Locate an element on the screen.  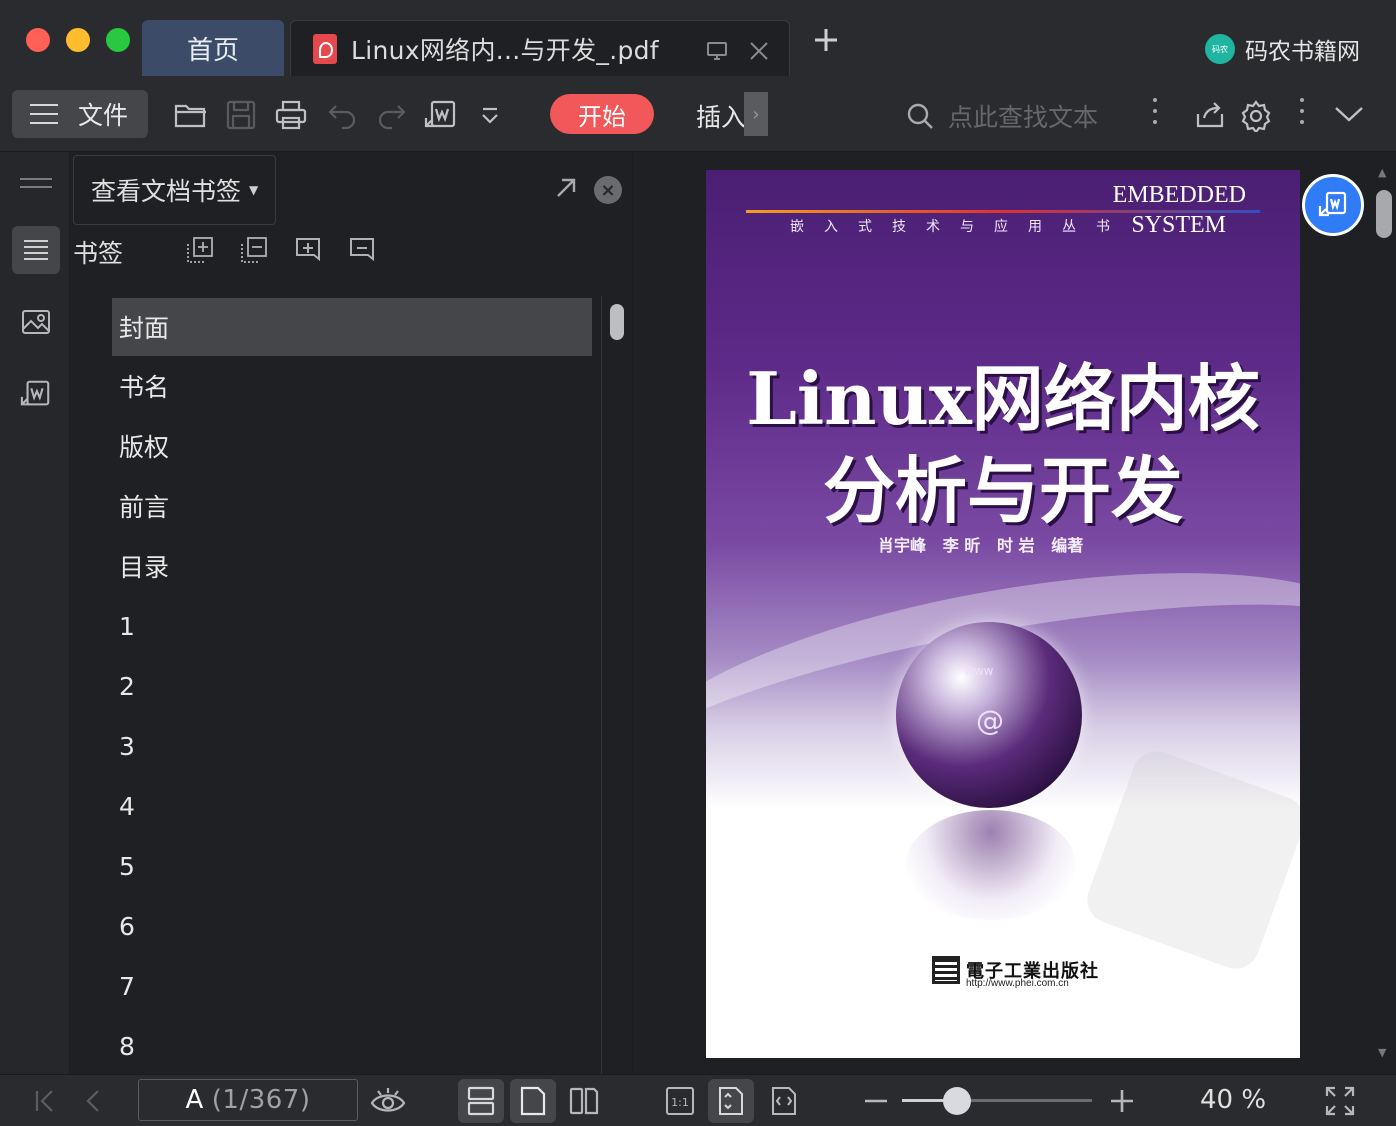
rail-thumbnails-button is located at coordinates (36, 322).